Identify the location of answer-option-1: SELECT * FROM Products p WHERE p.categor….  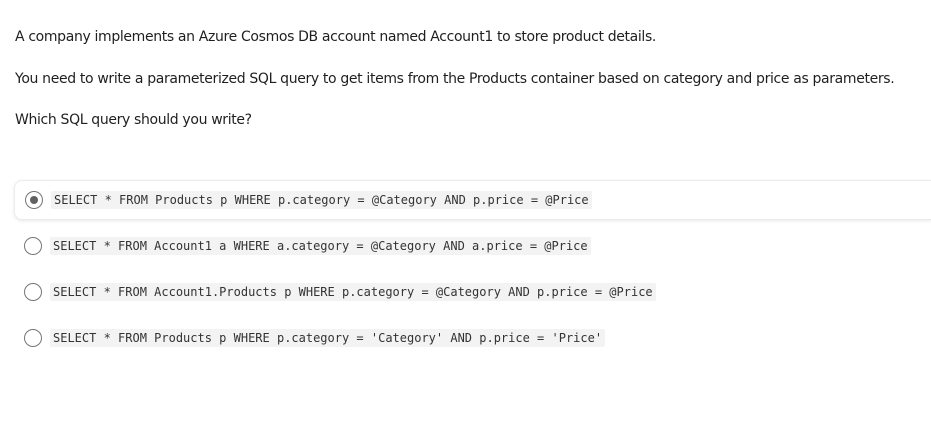
(472, 200).